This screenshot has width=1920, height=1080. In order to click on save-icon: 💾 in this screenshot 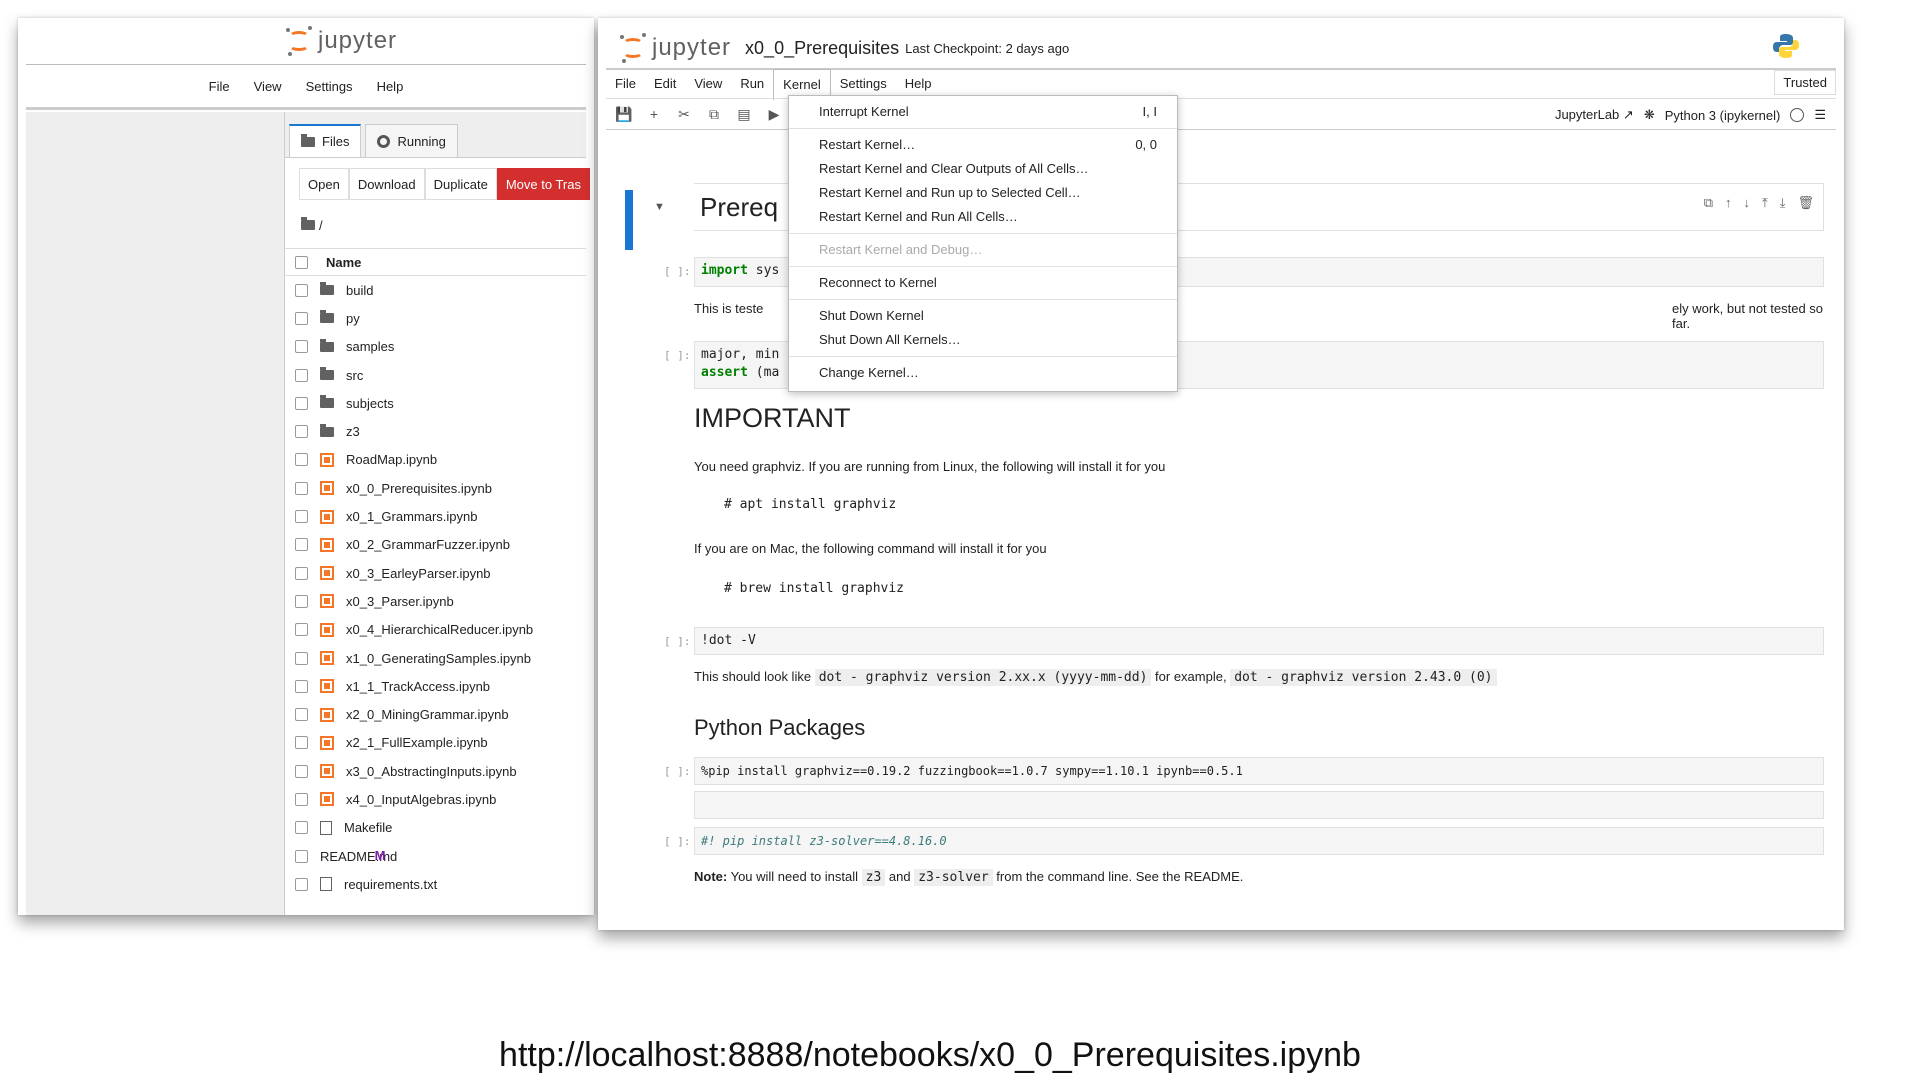, I will do `click(624, 114)`.